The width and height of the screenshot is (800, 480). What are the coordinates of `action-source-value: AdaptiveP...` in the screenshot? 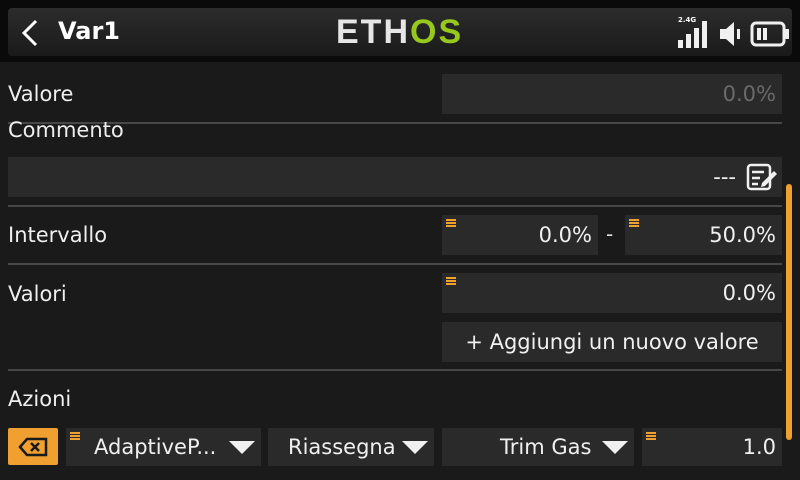 It's located at (155, 447).